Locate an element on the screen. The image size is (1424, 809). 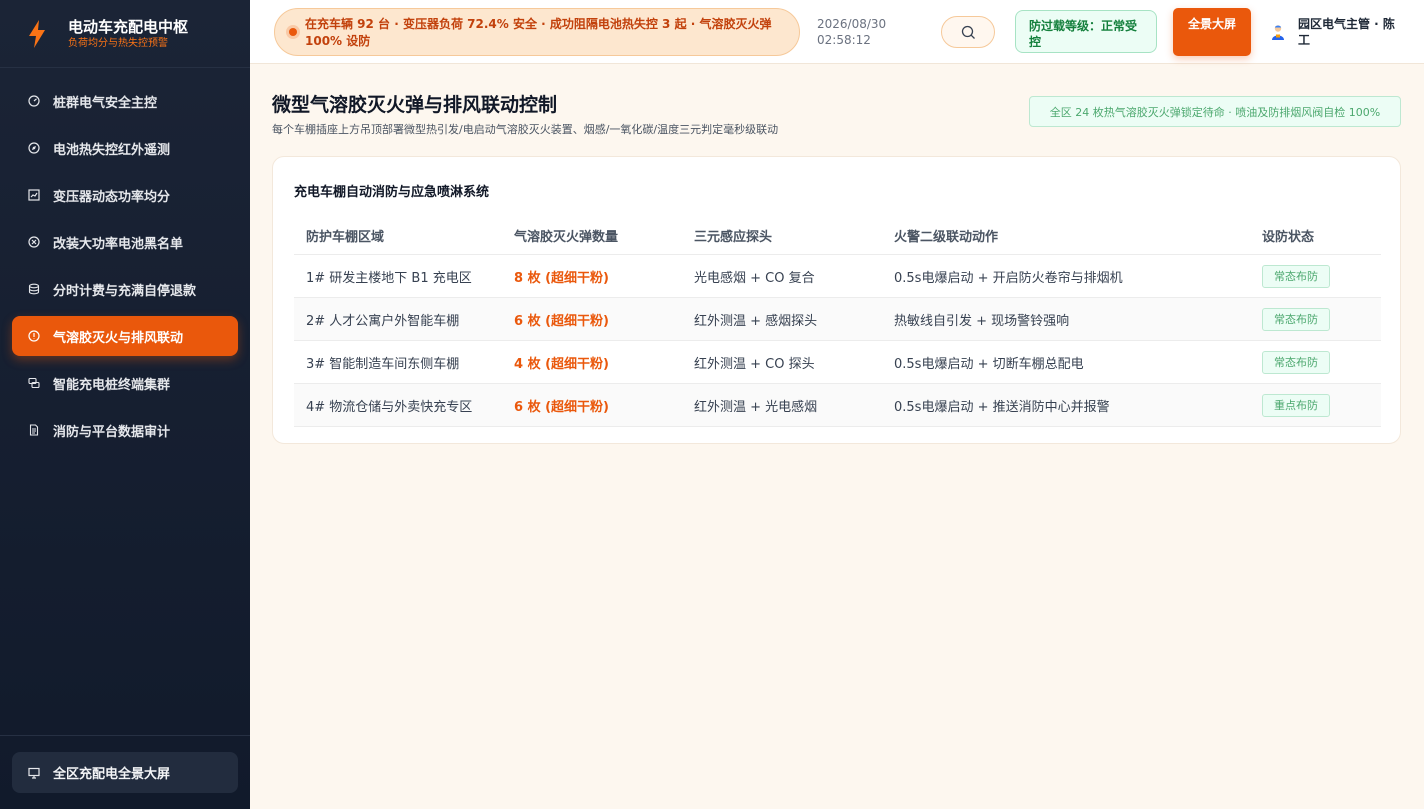
sidebar-footer: 全区充配电全景大屏 is located at coordinates (125, 772).